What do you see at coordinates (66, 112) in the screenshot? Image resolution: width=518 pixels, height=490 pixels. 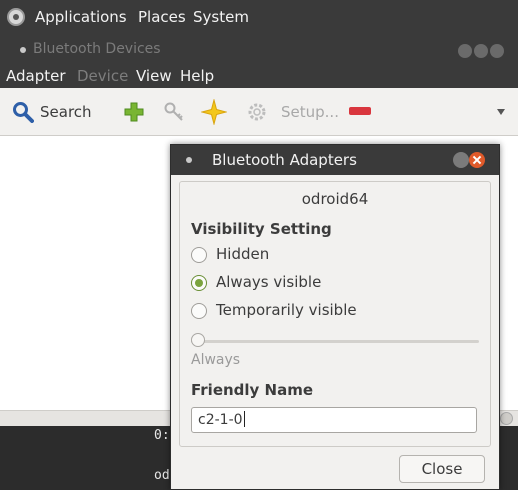 I see `search-button-label: Search` at bounding box center [66, 112].